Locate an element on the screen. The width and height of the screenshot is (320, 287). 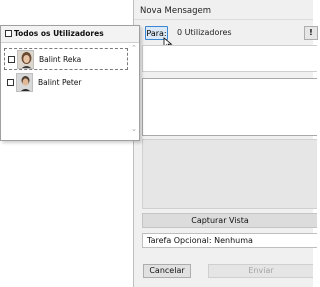
capture-view-button: Capturar Vista is located at coordinates (229, 220).